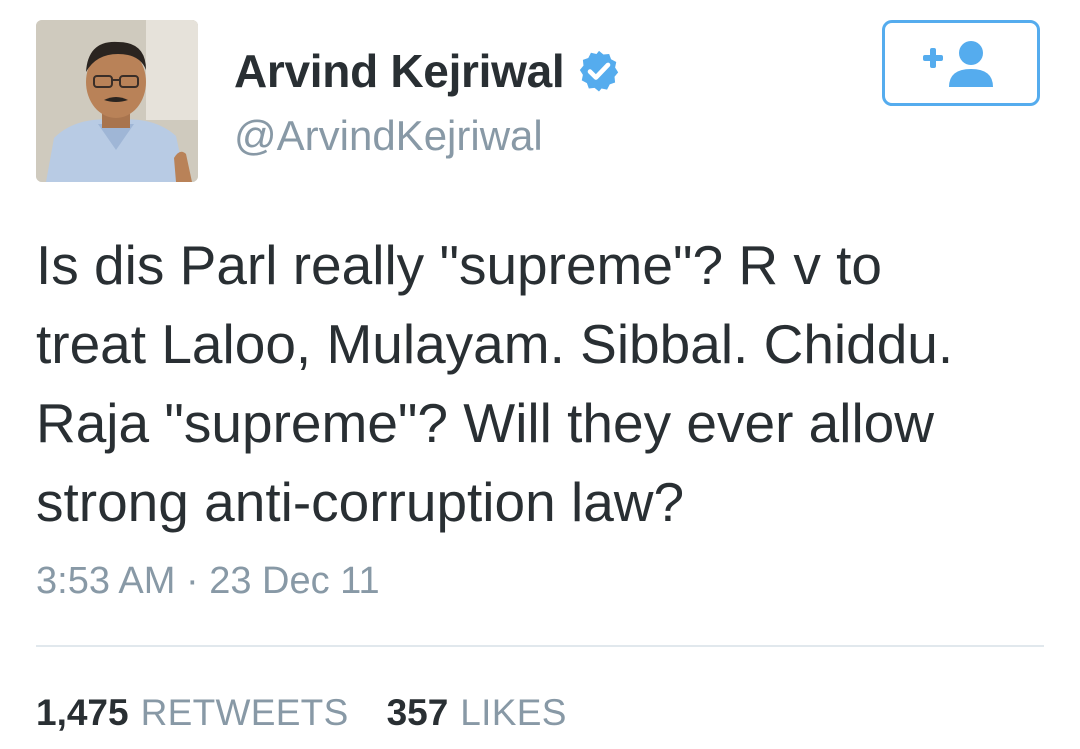 This screenshot has height=749, width=1080. What do you see at coordinates (418, 713) in the screenshot?
I see `likes-count: 357` at bounding box center [418, 713].